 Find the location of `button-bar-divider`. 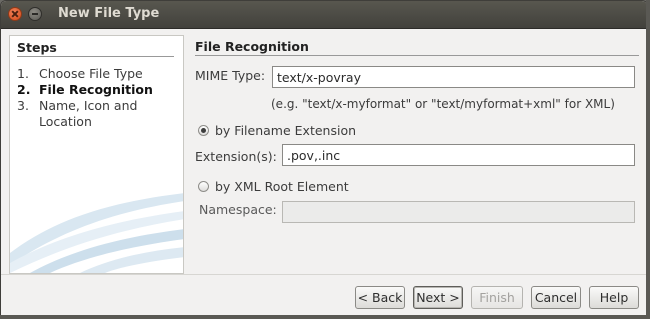

button-bar-divider is located at coordinates (324, 274).